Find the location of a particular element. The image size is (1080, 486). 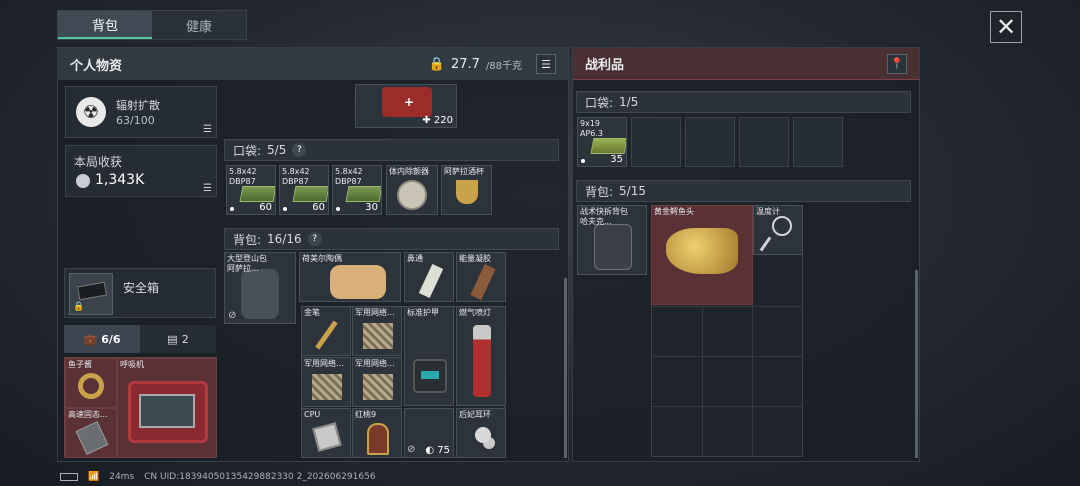

item-empress-earring: 后妃耳环 is located at coordinates (481, 433).